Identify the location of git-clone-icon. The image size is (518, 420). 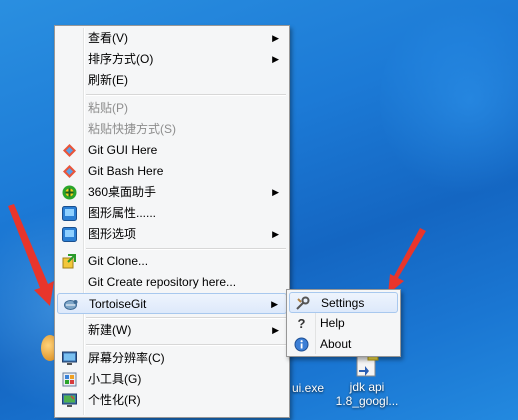
(69, 261).